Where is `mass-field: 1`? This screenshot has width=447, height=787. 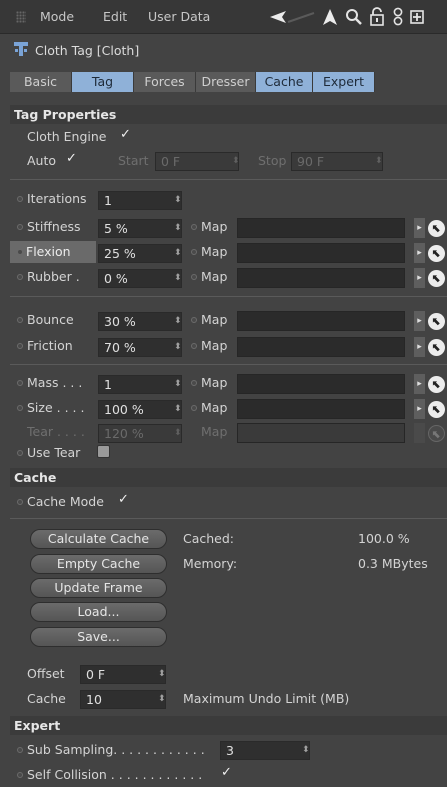 mass-field: 1 is located at coordinates (140, 384).